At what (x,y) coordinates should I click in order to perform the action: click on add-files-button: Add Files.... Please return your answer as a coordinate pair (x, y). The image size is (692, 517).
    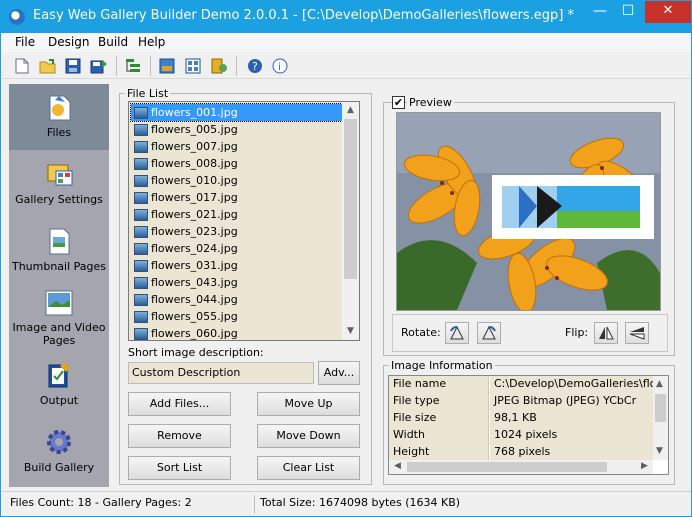
    Looking at the image, I should click on (179, 404).